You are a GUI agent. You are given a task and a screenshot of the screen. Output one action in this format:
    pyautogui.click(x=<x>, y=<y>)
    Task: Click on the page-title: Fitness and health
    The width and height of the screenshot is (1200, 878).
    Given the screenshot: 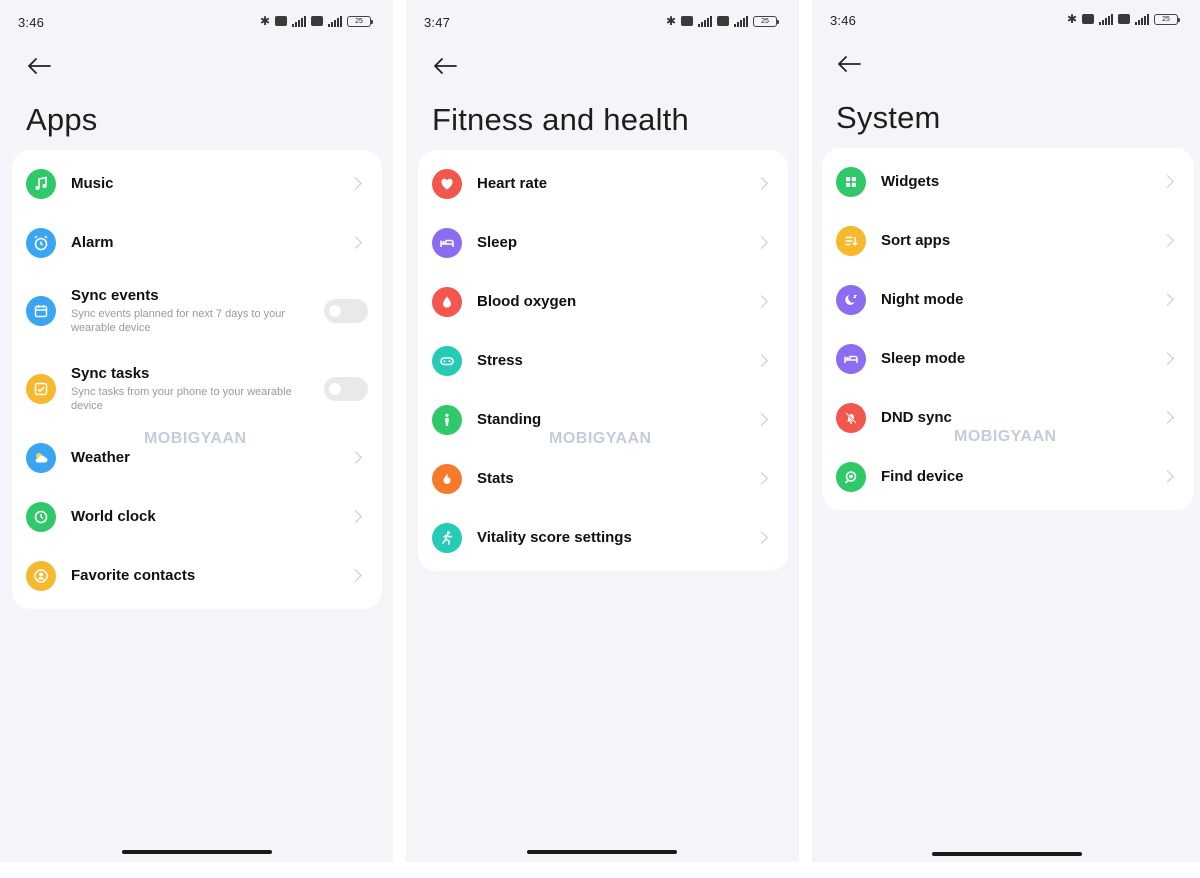 What is the action you would take?
    pyautogui.click(x=560, y=119)
    